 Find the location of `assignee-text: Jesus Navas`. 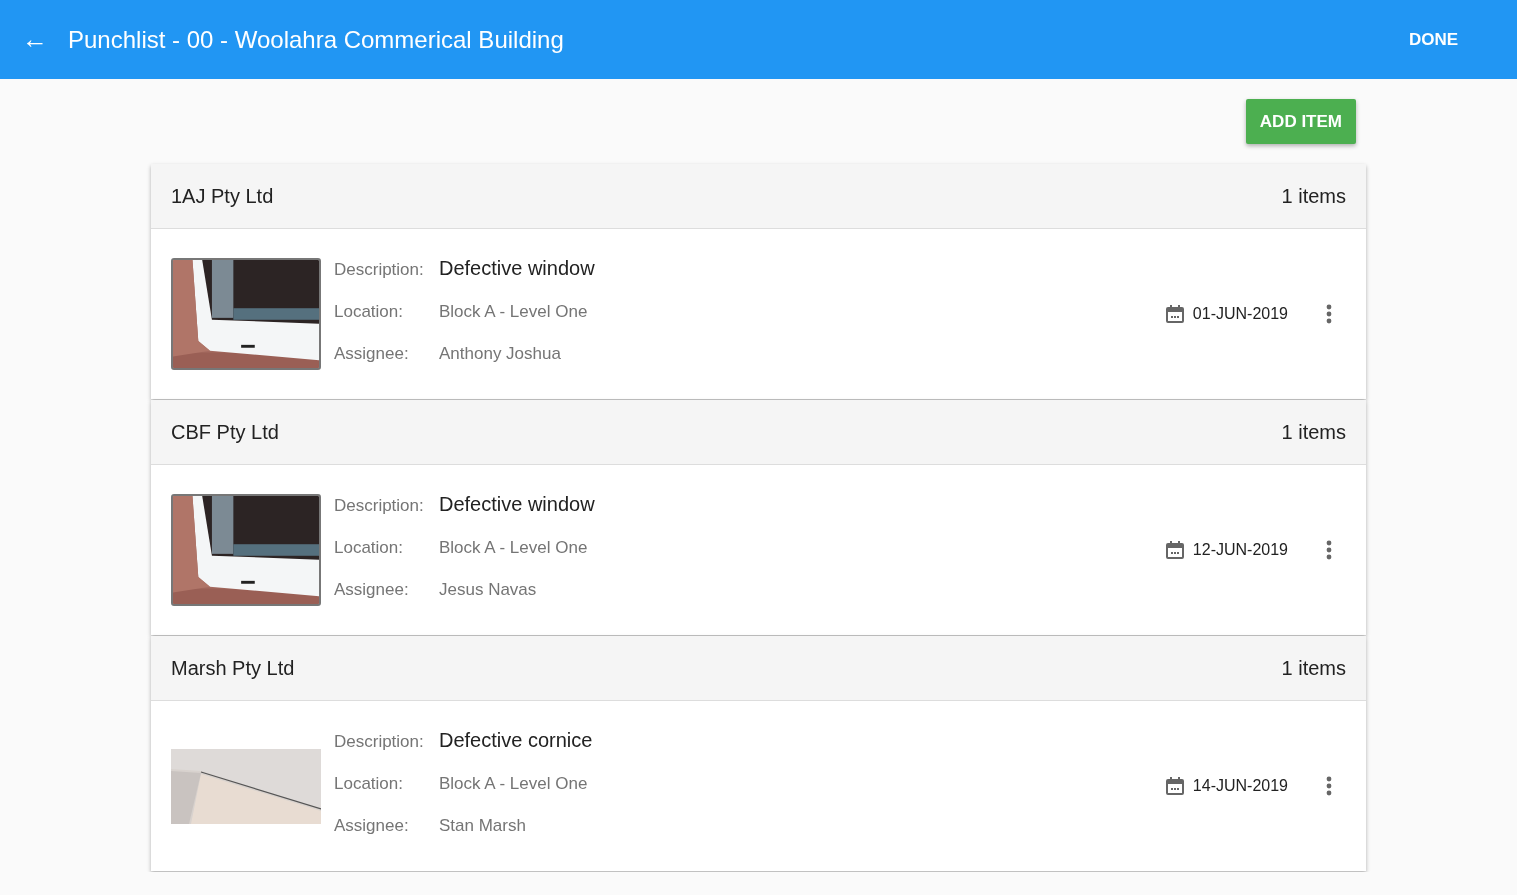

assignee-text: Jesus Navas is located at coordinates (488, 589).